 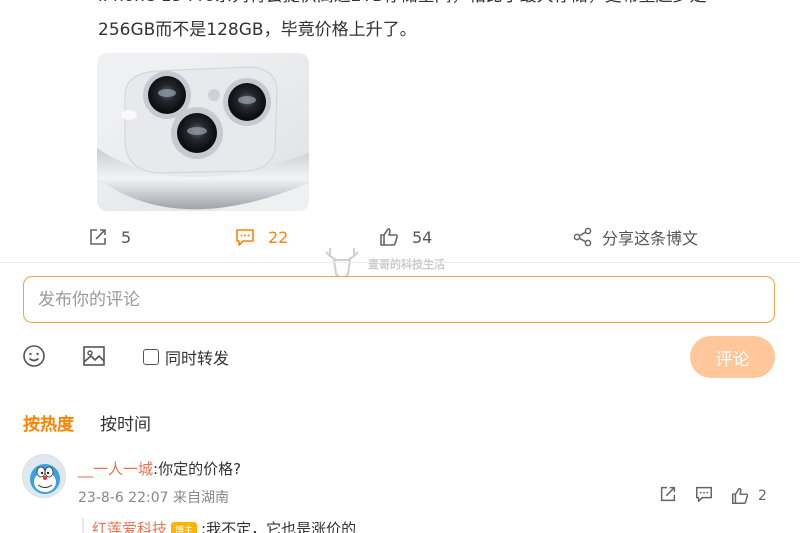 I want to click on repost-count: 5, so click(x=126, y=237).